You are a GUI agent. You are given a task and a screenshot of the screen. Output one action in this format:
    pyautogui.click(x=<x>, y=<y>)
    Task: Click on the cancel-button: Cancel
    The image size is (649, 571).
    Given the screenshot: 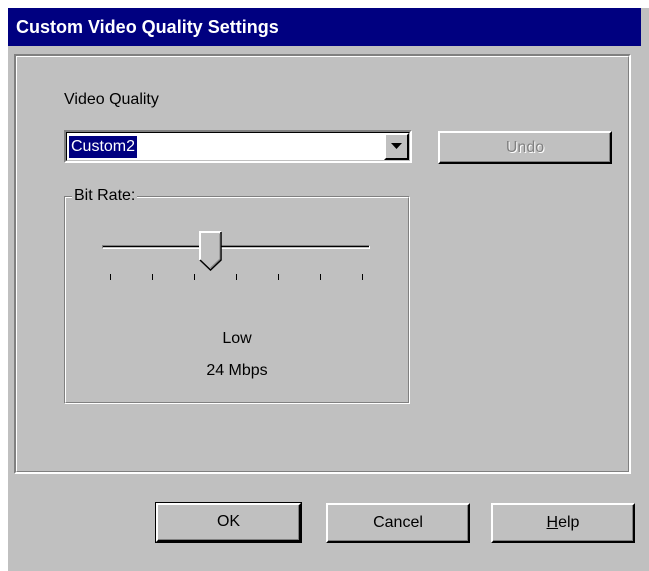 What is the action you would take?
    pyautogui.click(x=398, y=523)
    